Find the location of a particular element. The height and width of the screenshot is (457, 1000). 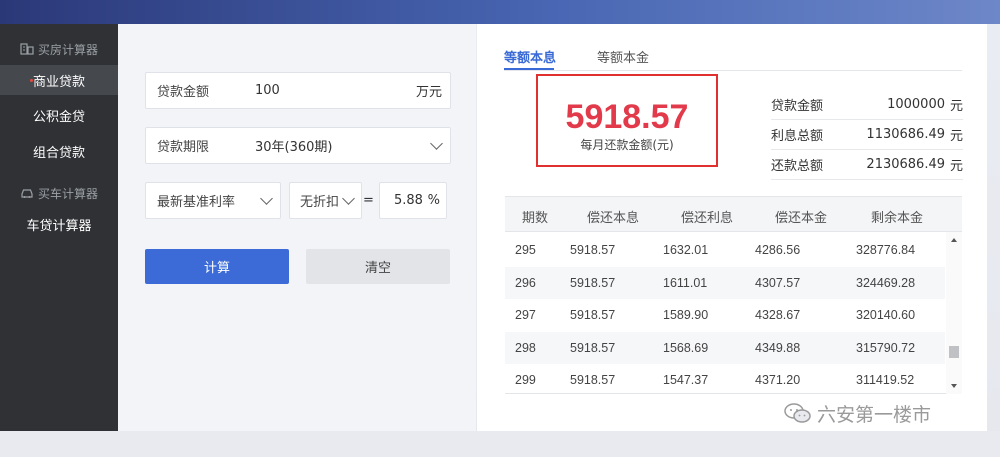

house-calculator-icon is located at coordinates (27, 49).